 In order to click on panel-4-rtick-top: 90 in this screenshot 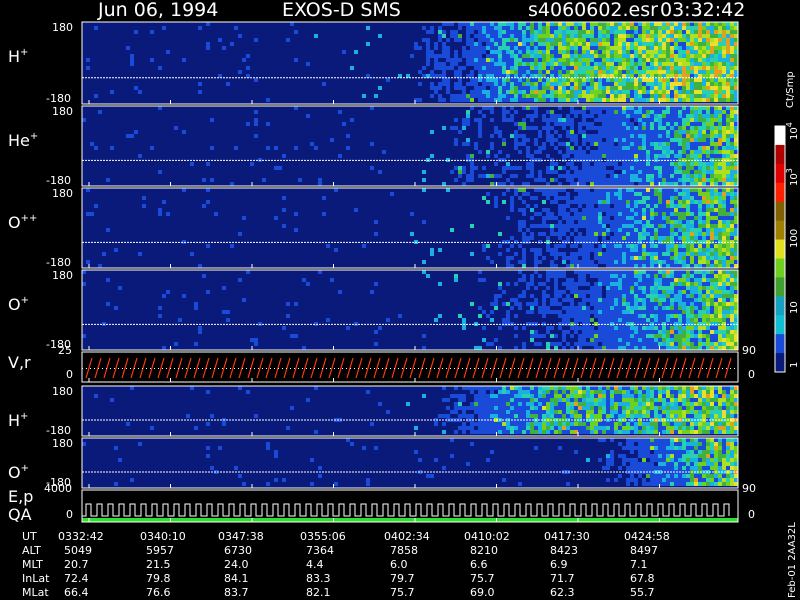, I will do `click(749, 350)`.